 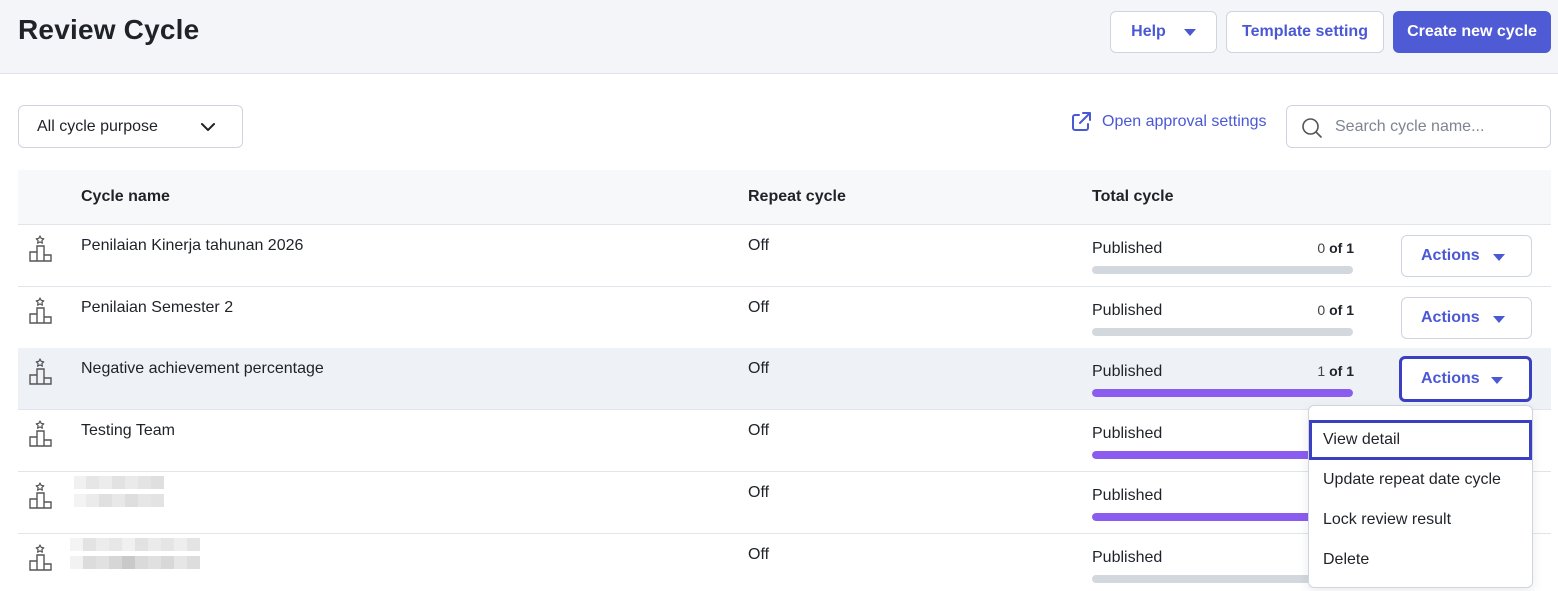 I want to click on column-header-cycle-name: Cycle name, so click(x=125, y=196).